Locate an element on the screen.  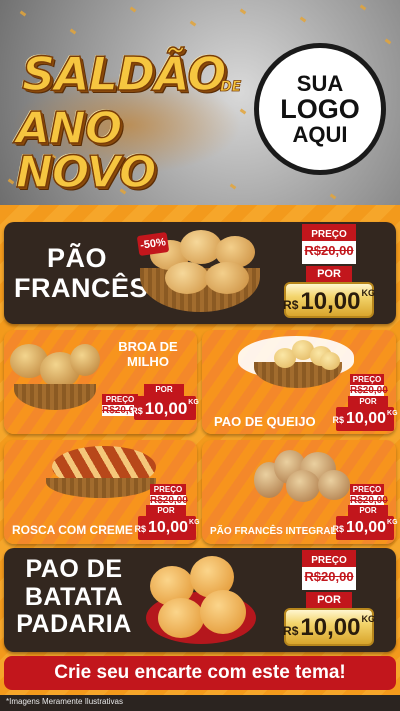
product-name: BROA DE MILHO is located at coordinates (148, 354).